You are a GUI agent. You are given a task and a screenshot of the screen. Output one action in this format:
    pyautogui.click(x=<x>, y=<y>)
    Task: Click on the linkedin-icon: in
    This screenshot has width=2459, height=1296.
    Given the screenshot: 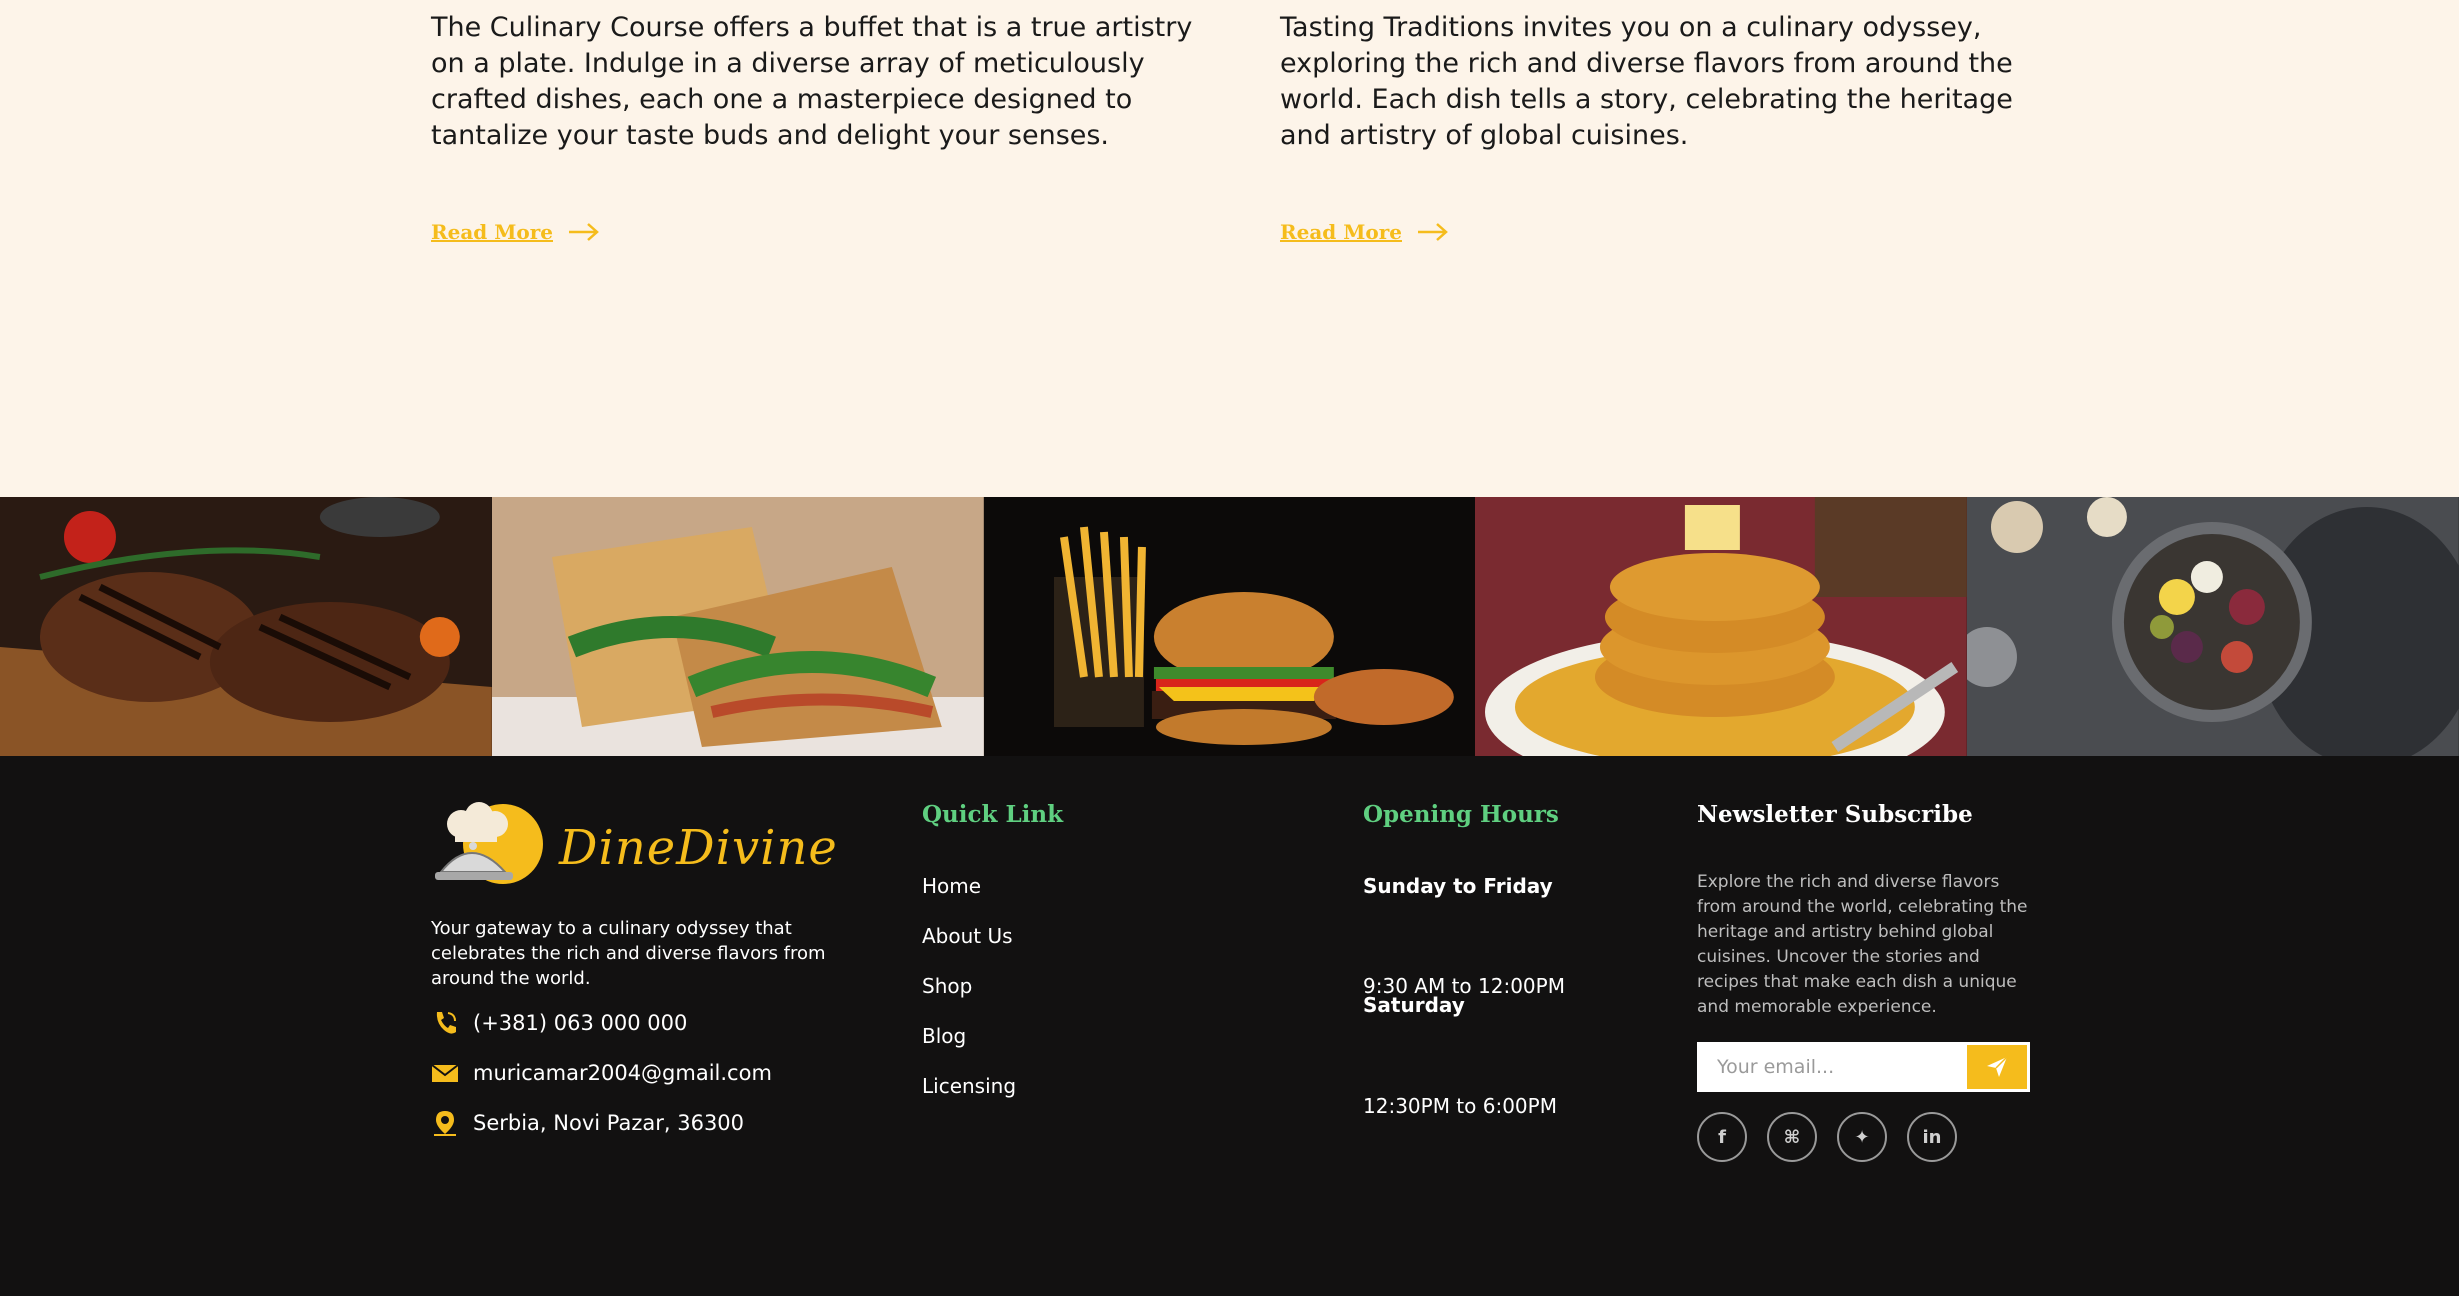 What is the action you would take?
    pyautogui.click(x=1932, y=1137)
    